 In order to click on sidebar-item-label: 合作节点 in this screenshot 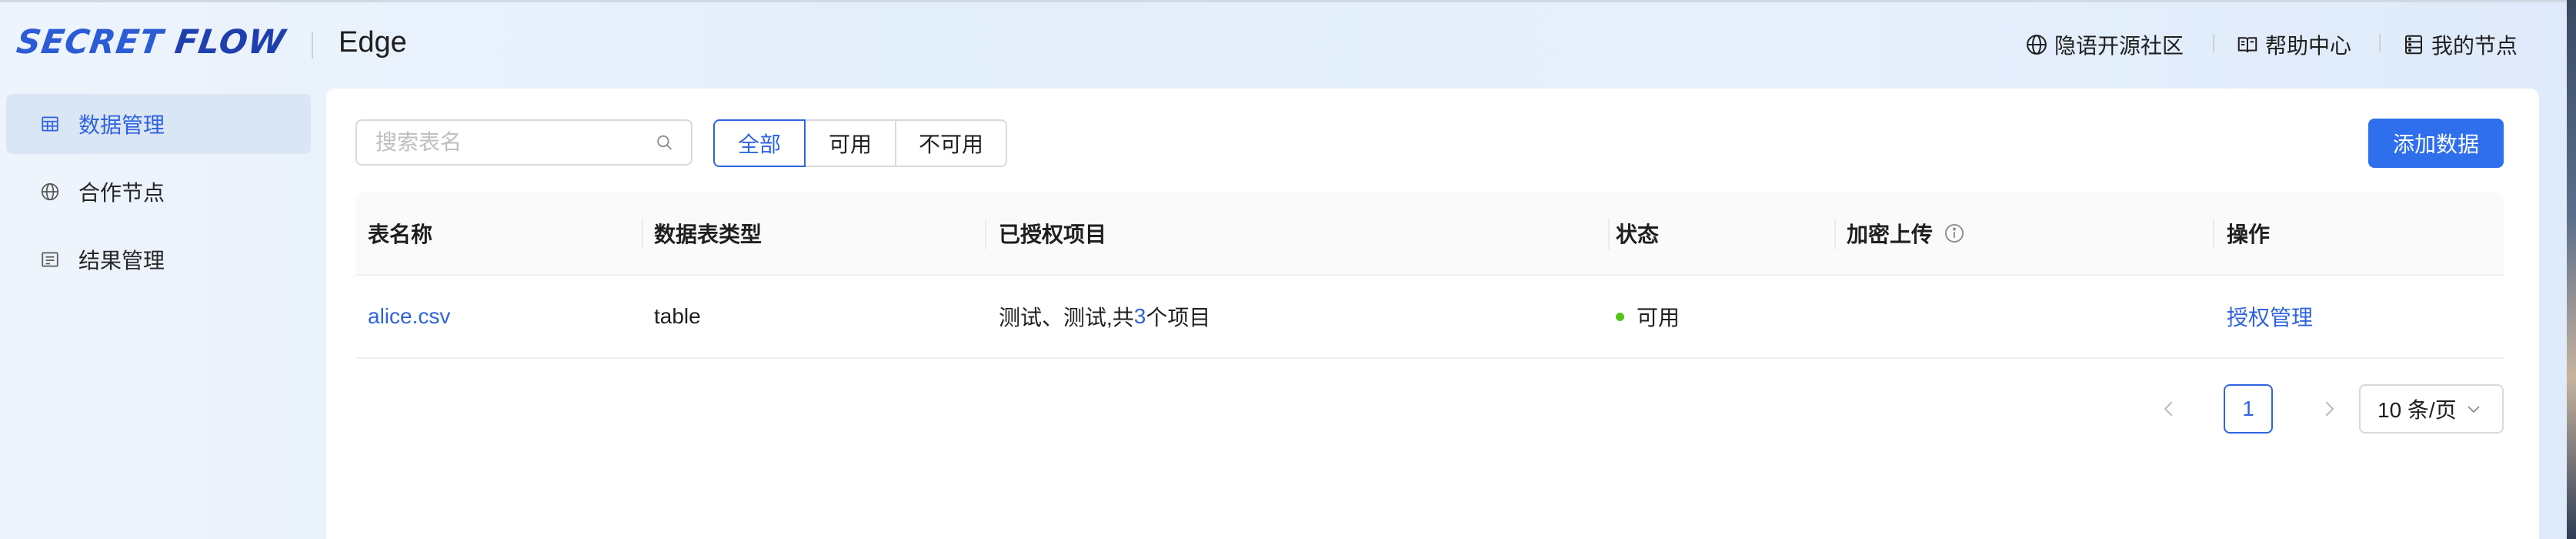, I will do `click(122, 193)`.